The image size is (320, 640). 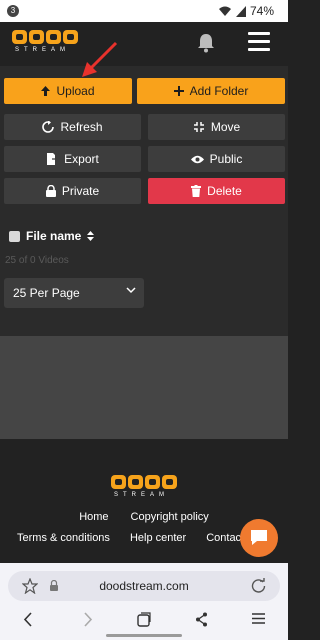 What do you see at coordinates (224, 11) in the screenshot?
I see `wifi-icon` at bounding box center [224, 11].